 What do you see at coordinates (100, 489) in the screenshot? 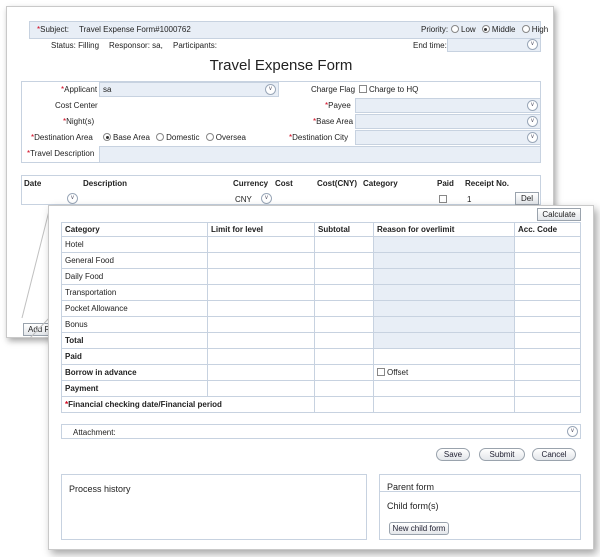
I see `process-history-label: Process history` at bounding box center [100, 489].